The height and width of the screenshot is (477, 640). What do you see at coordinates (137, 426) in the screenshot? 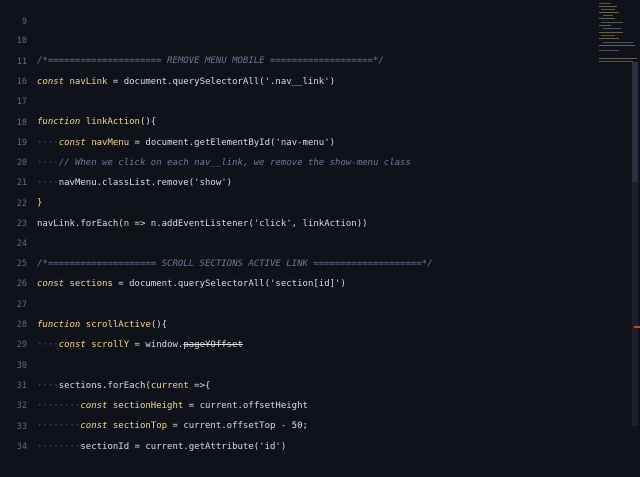
I see `identifier: sectionTop` at bounding box center [137, 426].